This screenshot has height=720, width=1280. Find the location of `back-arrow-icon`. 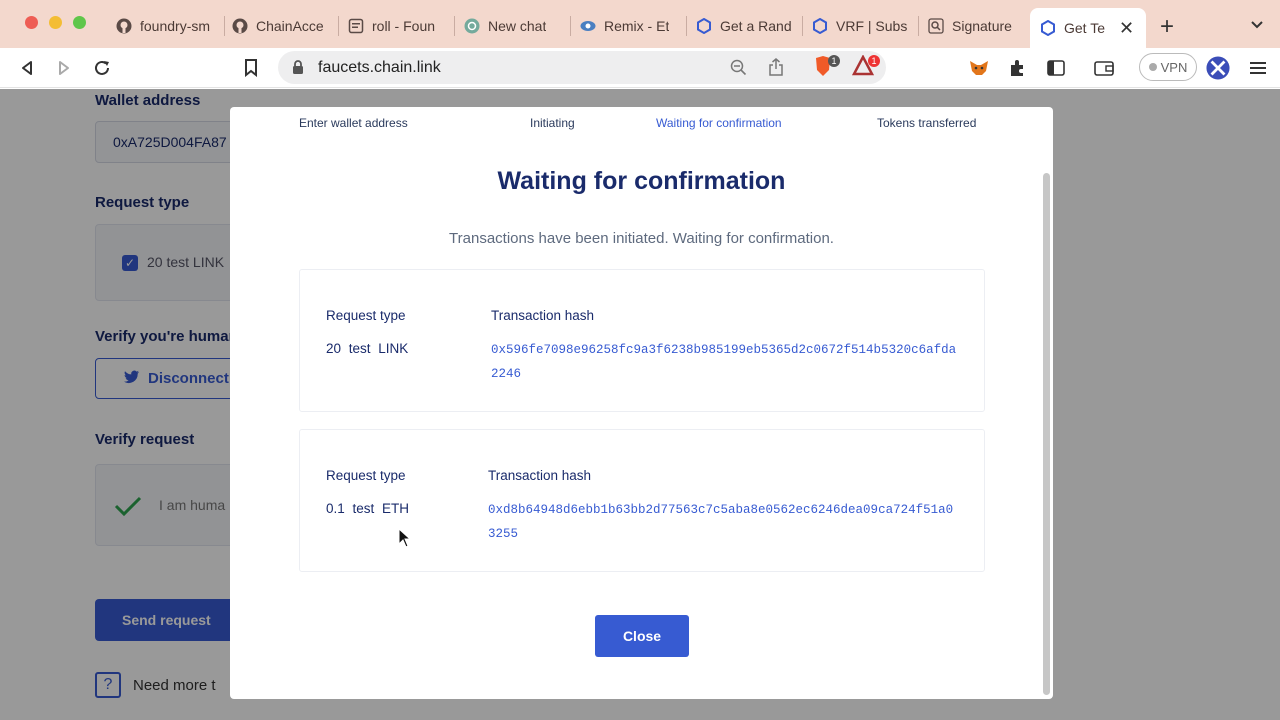

back-arrow-icon is located at coordinates (27, 68).